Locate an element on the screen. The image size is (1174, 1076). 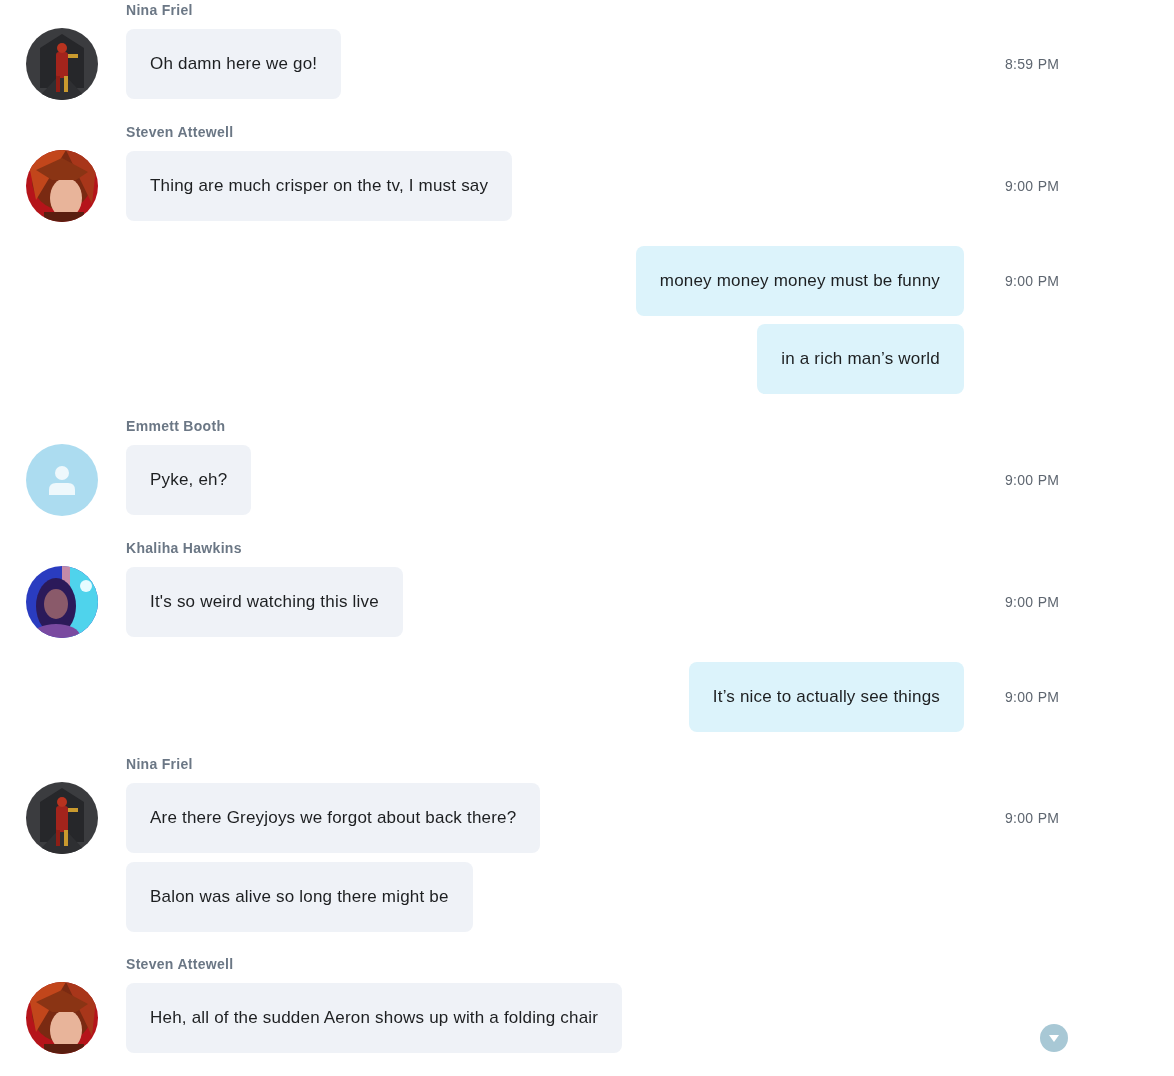
caret-down-icon is located at coordinates (1054, 1038).